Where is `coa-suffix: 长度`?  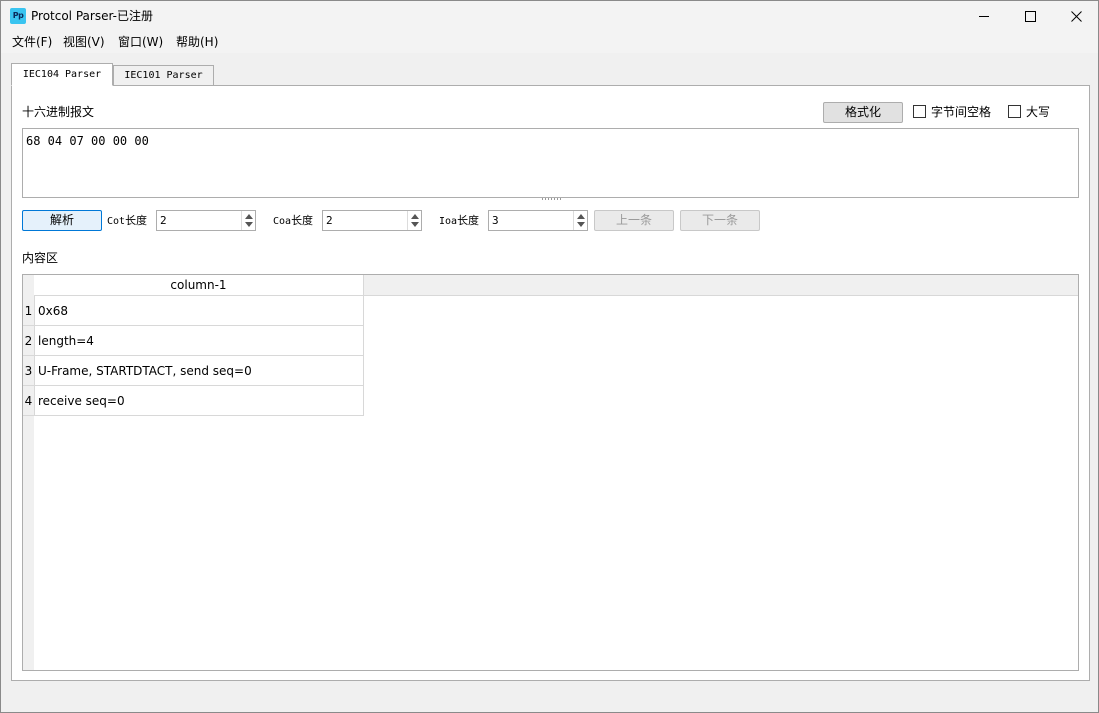
coa-suffix: 长度 is located at coordinates (302, 220).